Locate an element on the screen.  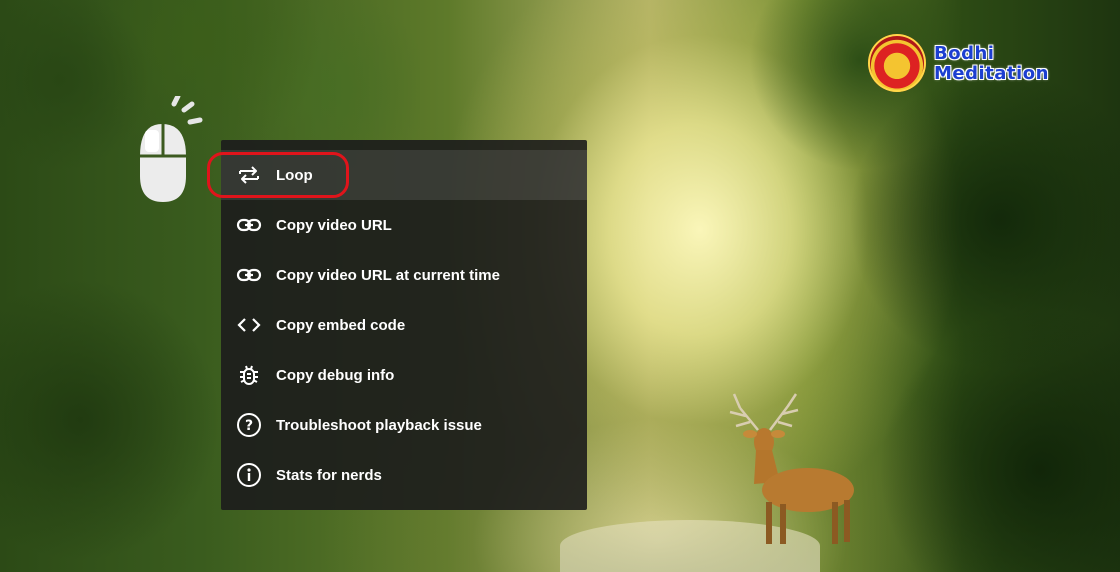
mouse-right-click-icon is located at coordinates (171, 149).